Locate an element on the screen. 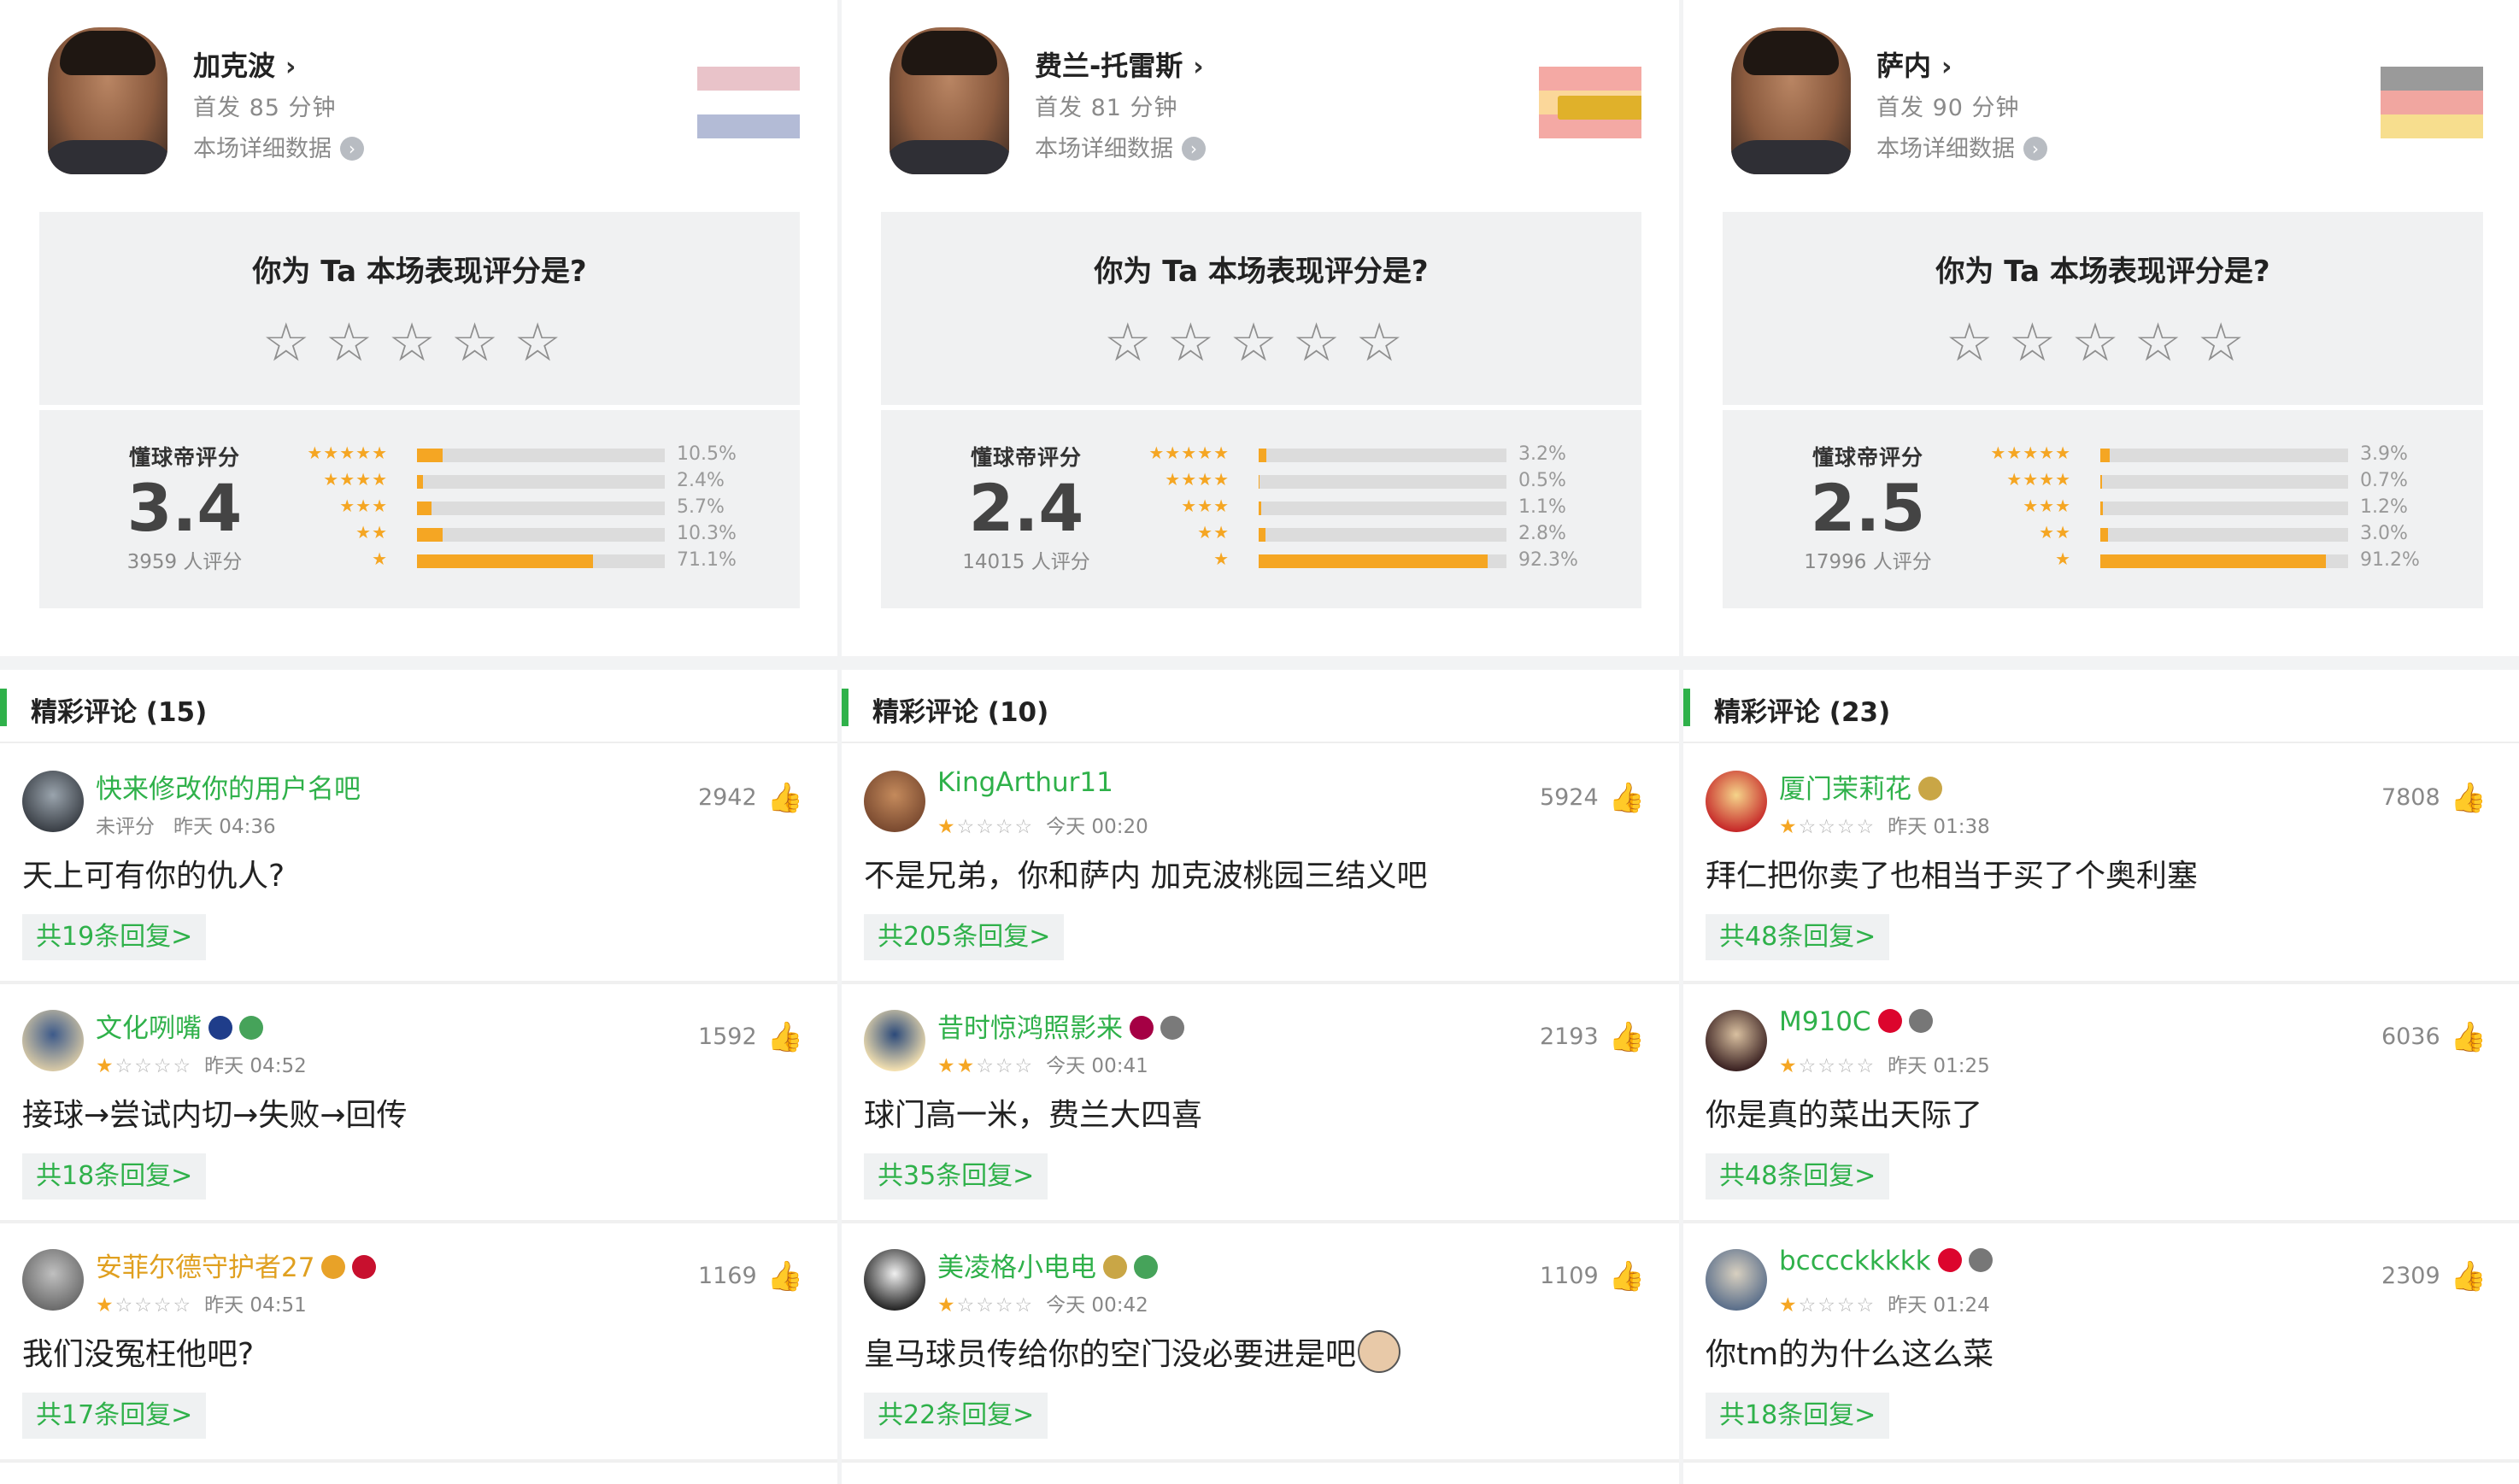 The height and width of the screenshot is (1484, 2519). comment-meta: 未评分 昨天 04:36 is located at coordinates (186, 824).